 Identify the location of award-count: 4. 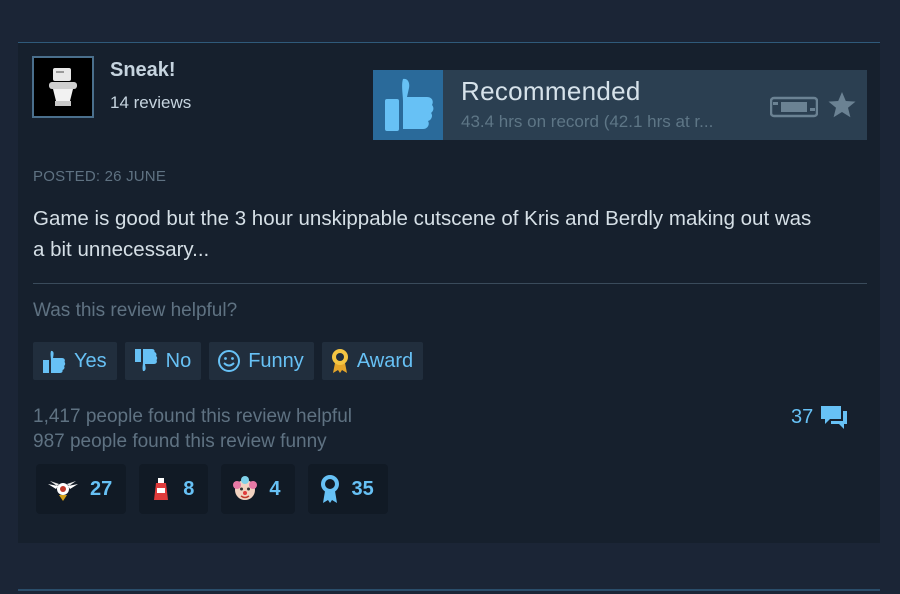
(275, 488).